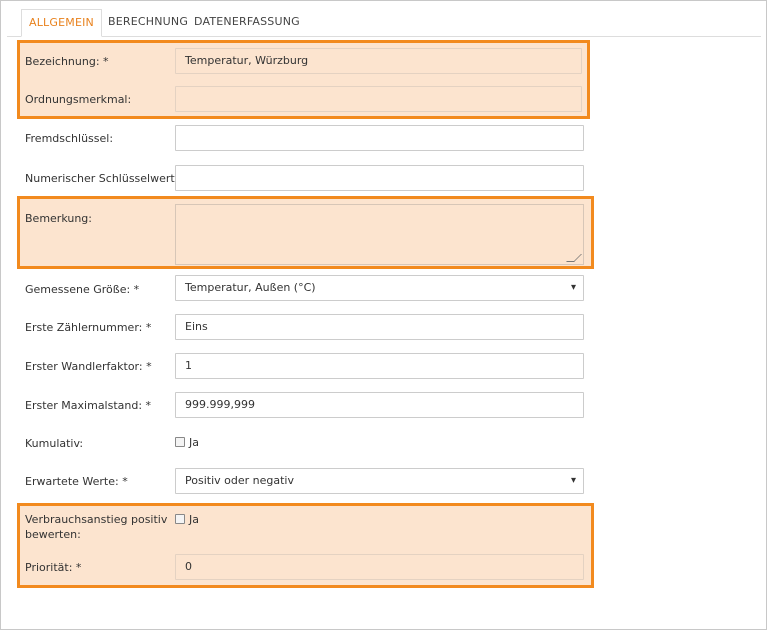 The width and height of the screenshot is (767, 630). I want to click on bezeichnung-label: Bezeichnung: *, so click(67, 61).